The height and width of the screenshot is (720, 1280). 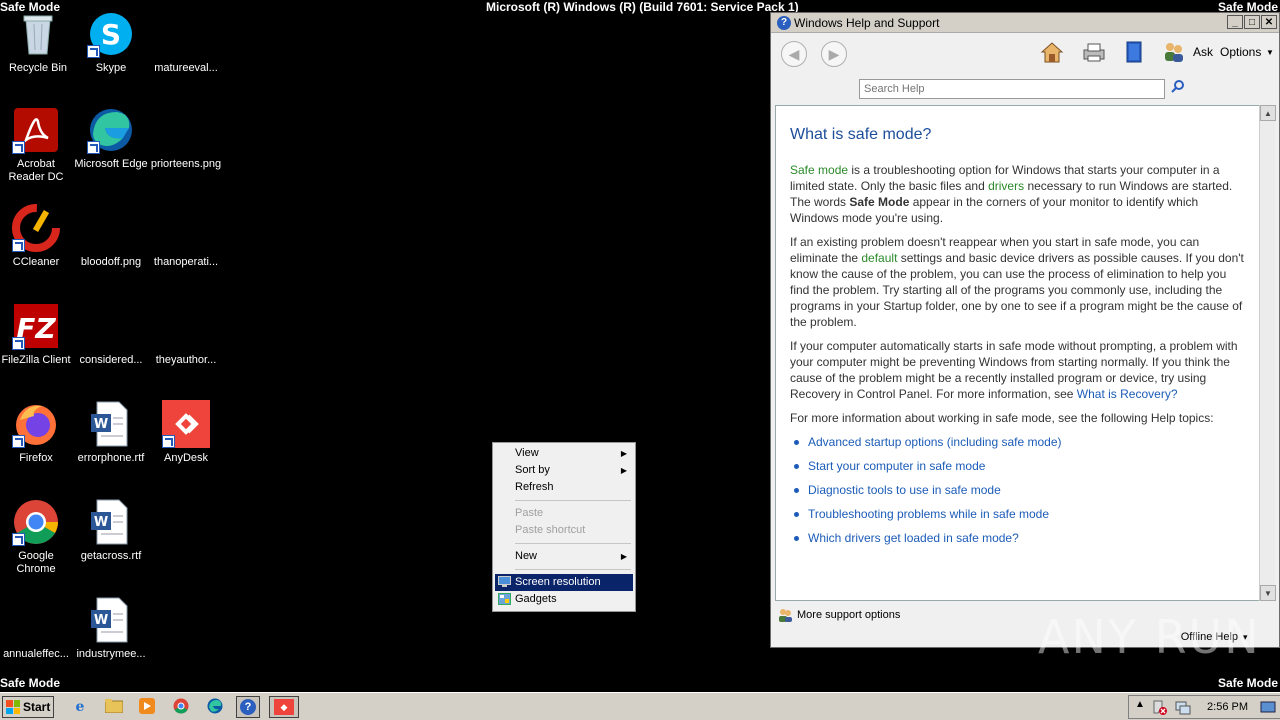 I want to click on help-topic-link: Start your computer in safe mode, so click(x=1019, y=466).